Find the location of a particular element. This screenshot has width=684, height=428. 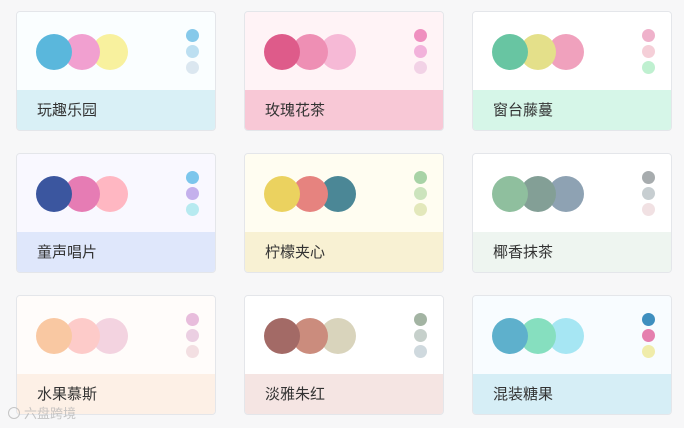

palette-name: 柠檬夹心 is located at coordinates (344, 252).